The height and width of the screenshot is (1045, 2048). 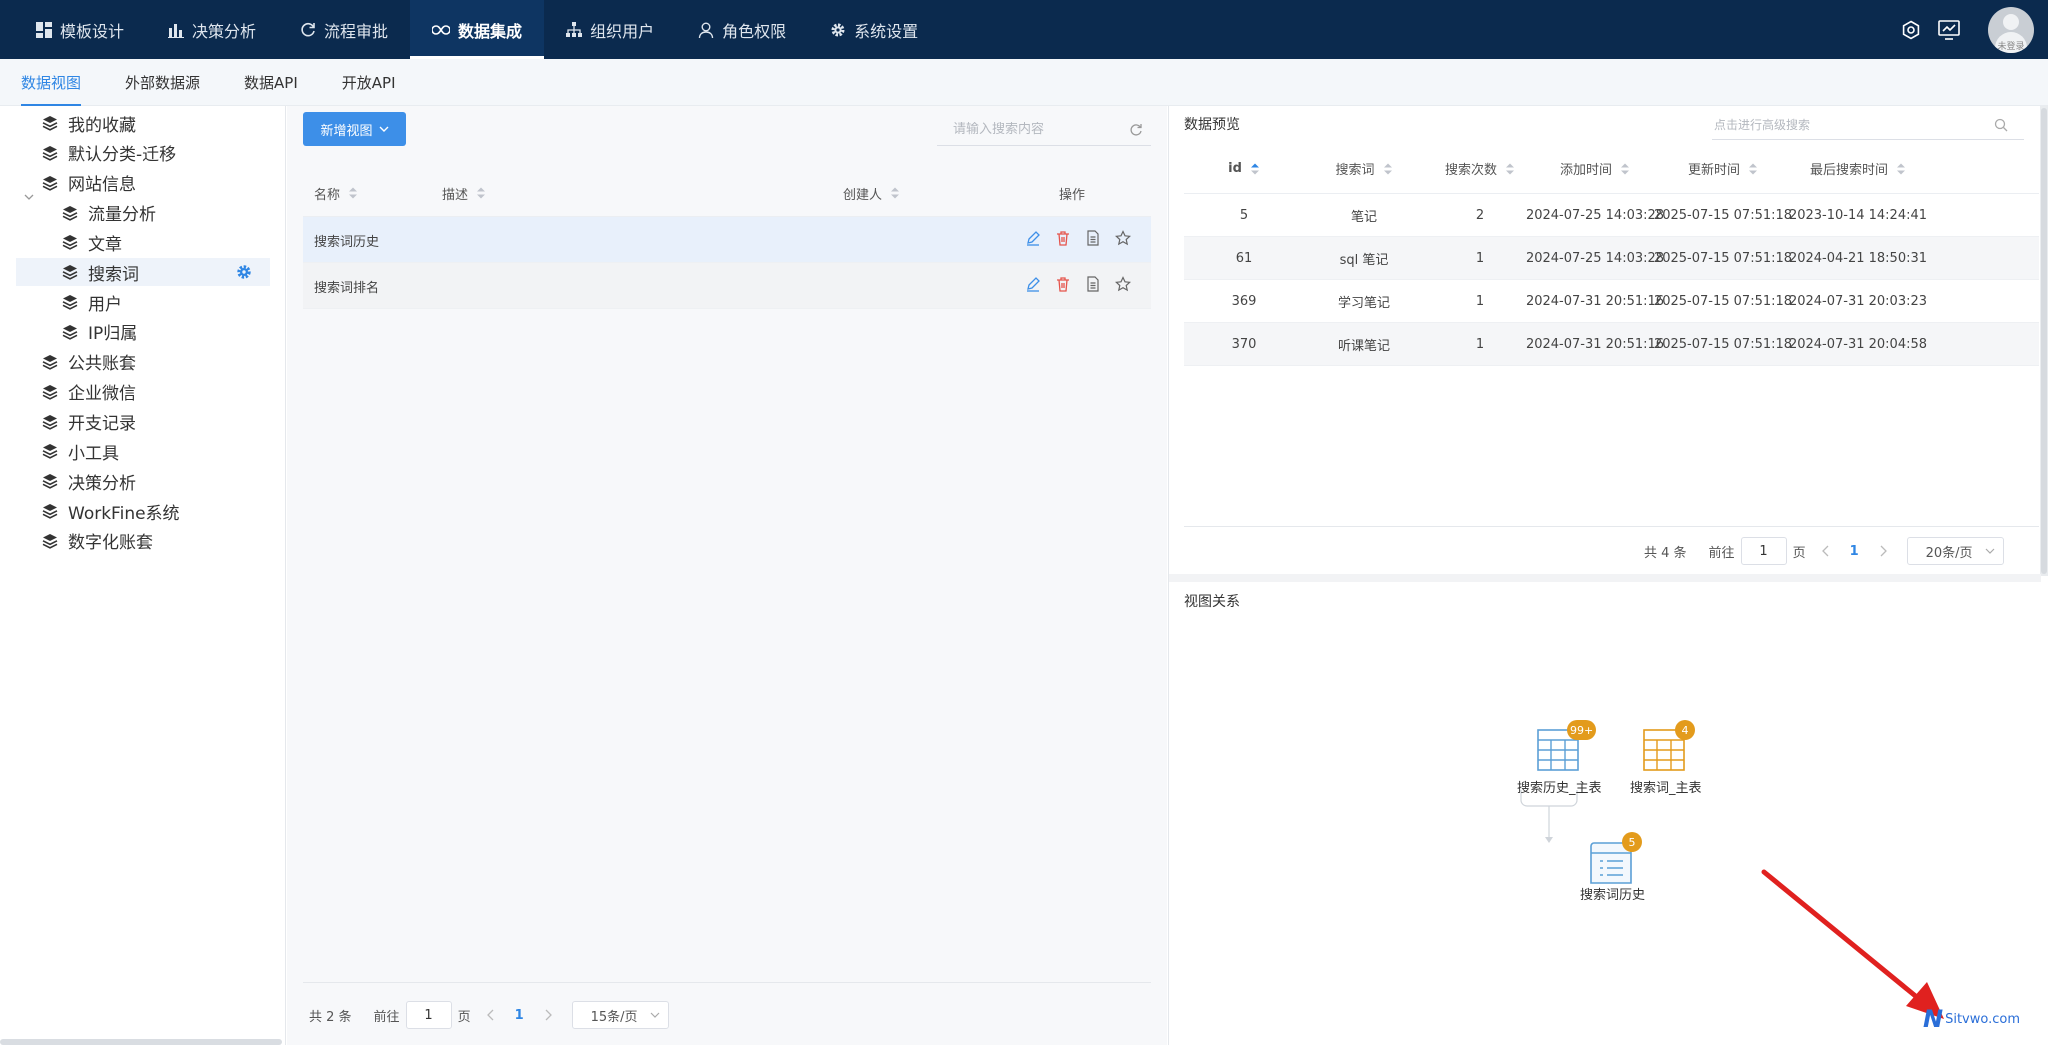 What do you see at coordinates (51, 82) in the screenshot?
I see `tab-data-view: 数据视图` at bounding box center [51, 82].